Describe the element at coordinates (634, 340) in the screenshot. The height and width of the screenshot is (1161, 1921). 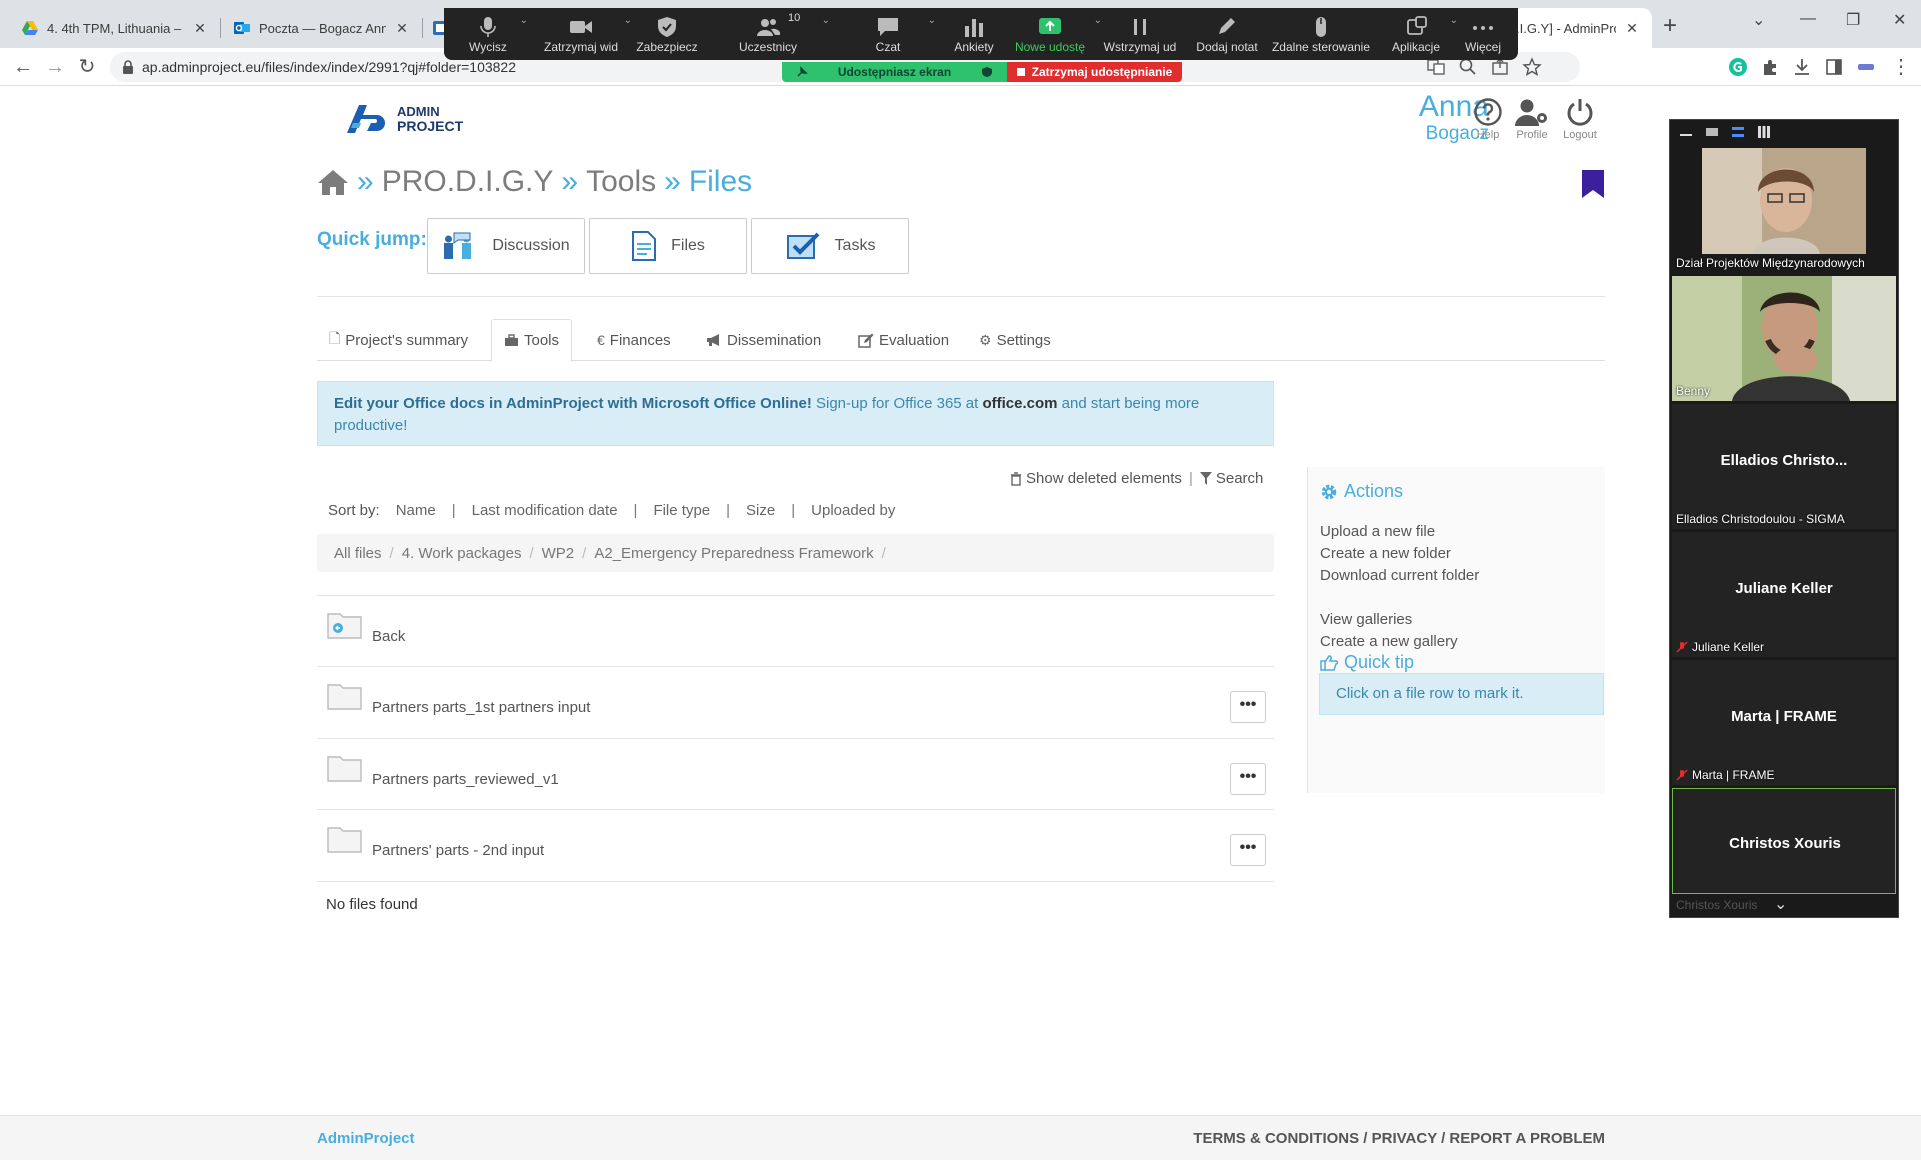
I see `tab-finances: € Finances` at that location.